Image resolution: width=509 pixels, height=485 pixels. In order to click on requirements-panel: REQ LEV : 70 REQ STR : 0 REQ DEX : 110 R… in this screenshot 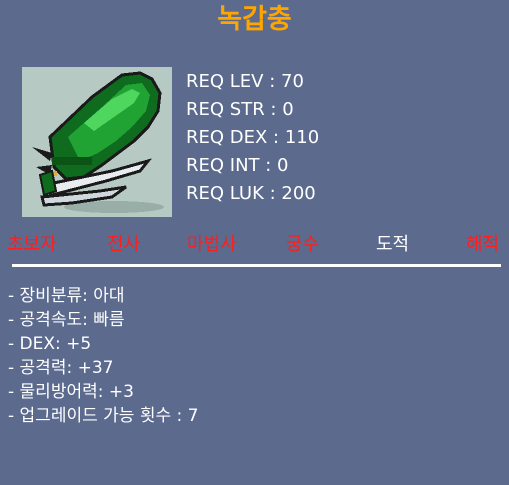, I will do `click(252, 138)`.